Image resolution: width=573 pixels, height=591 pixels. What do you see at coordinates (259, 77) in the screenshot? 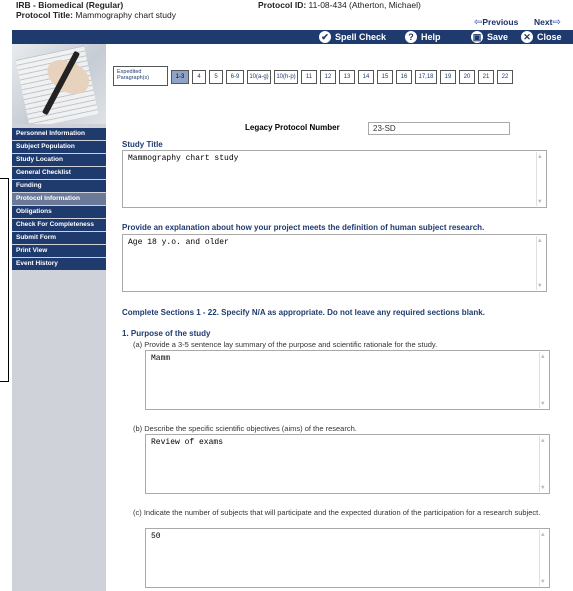
I see `tab-section-10-a-g-: 10(a-g)` at bounding box center [259, 77].